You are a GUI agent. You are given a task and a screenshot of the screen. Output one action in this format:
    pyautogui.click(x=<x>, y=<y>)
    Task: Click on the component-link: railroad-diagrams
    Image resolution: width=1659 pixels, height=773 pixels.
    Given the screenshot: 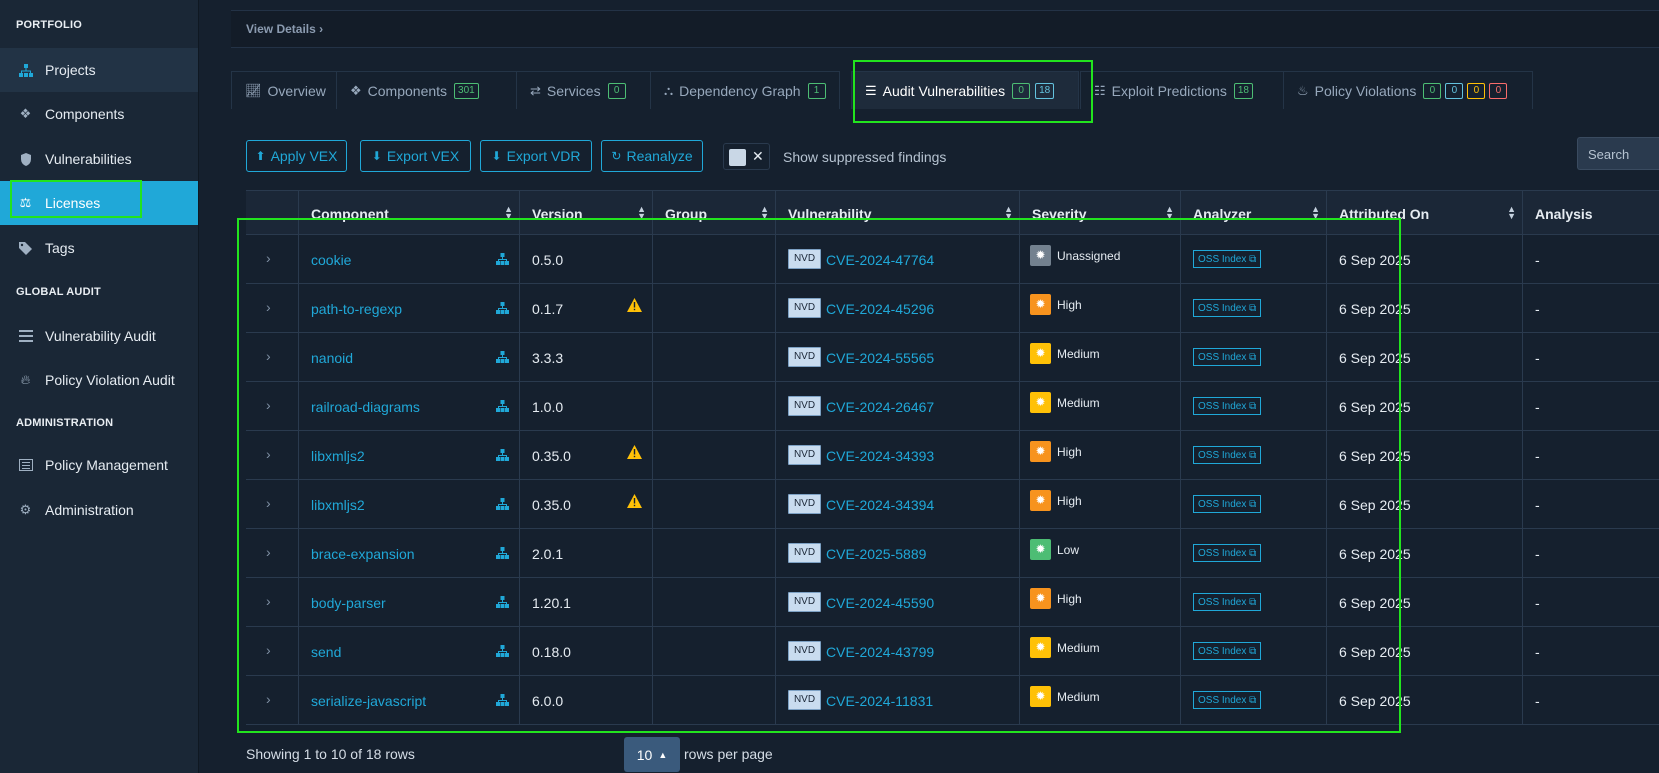 What is the action you would take?
    pyautogui.click(x=365, y=407)
    